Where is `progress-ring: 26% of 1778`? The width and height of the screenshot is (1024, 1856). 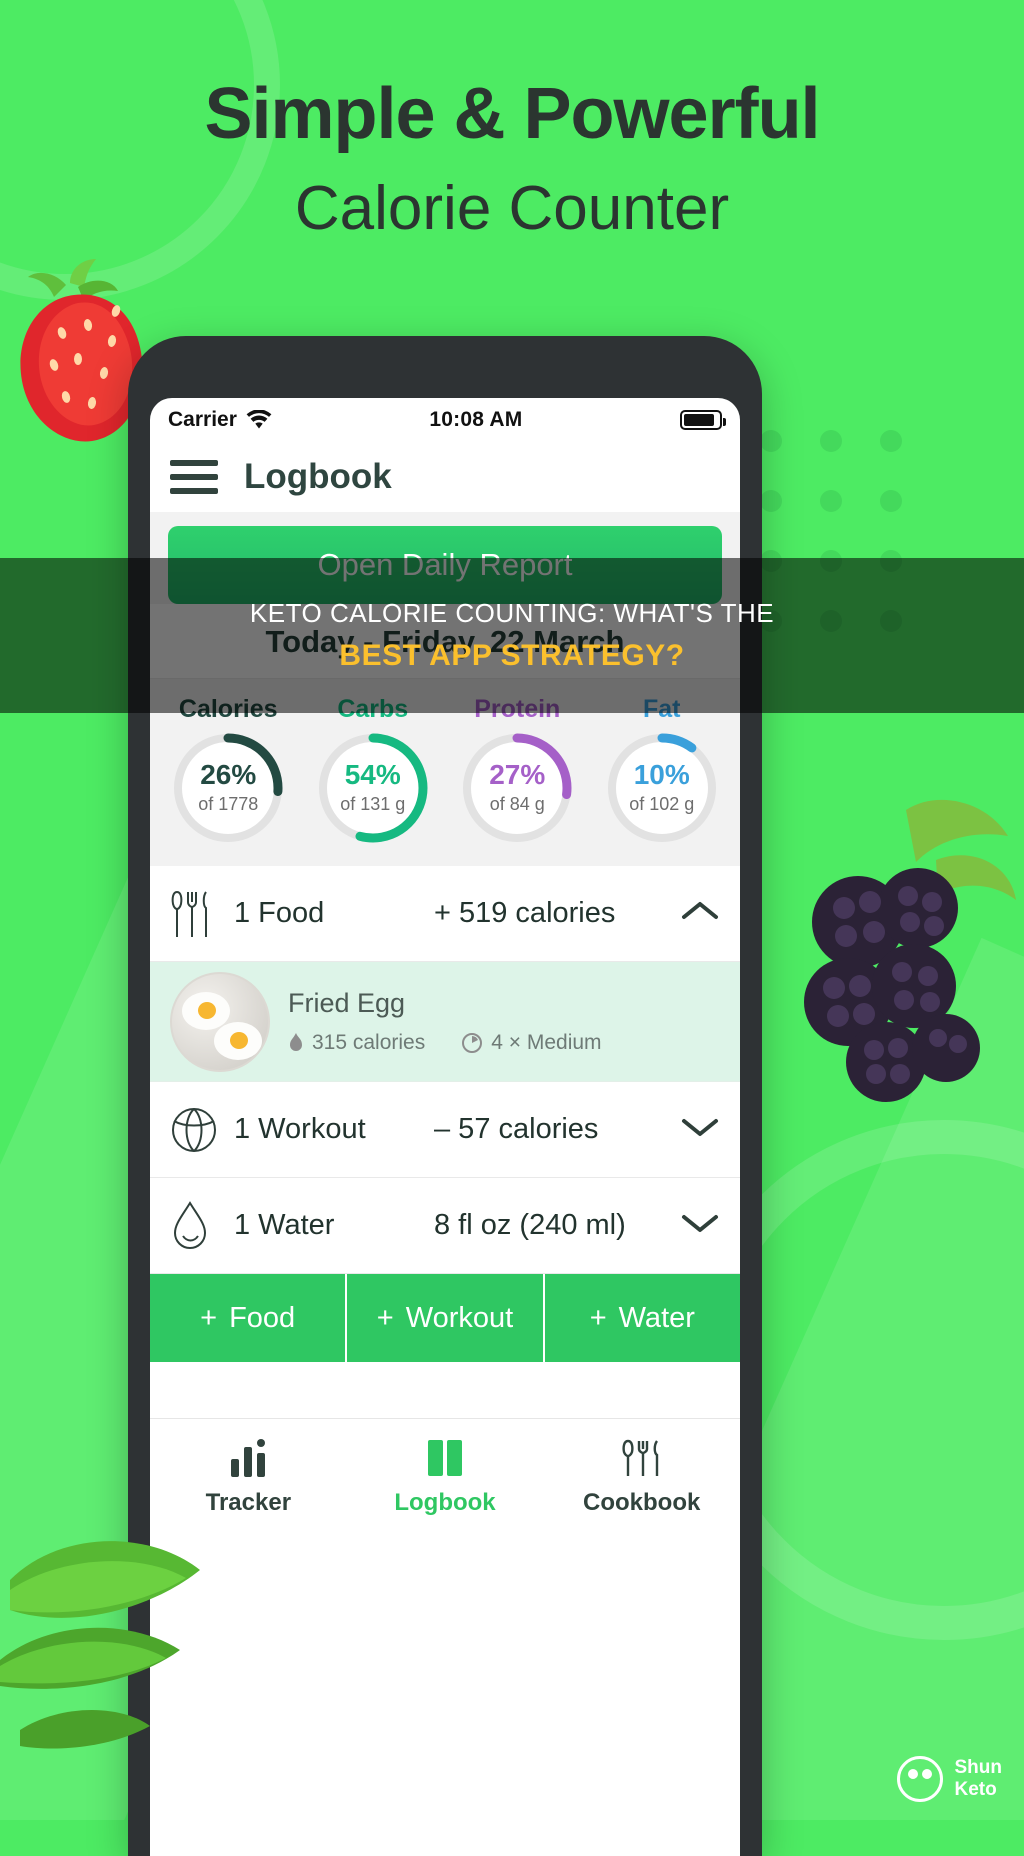
progress-ring: 26% of 1778 is located at coordinates (228, 788).